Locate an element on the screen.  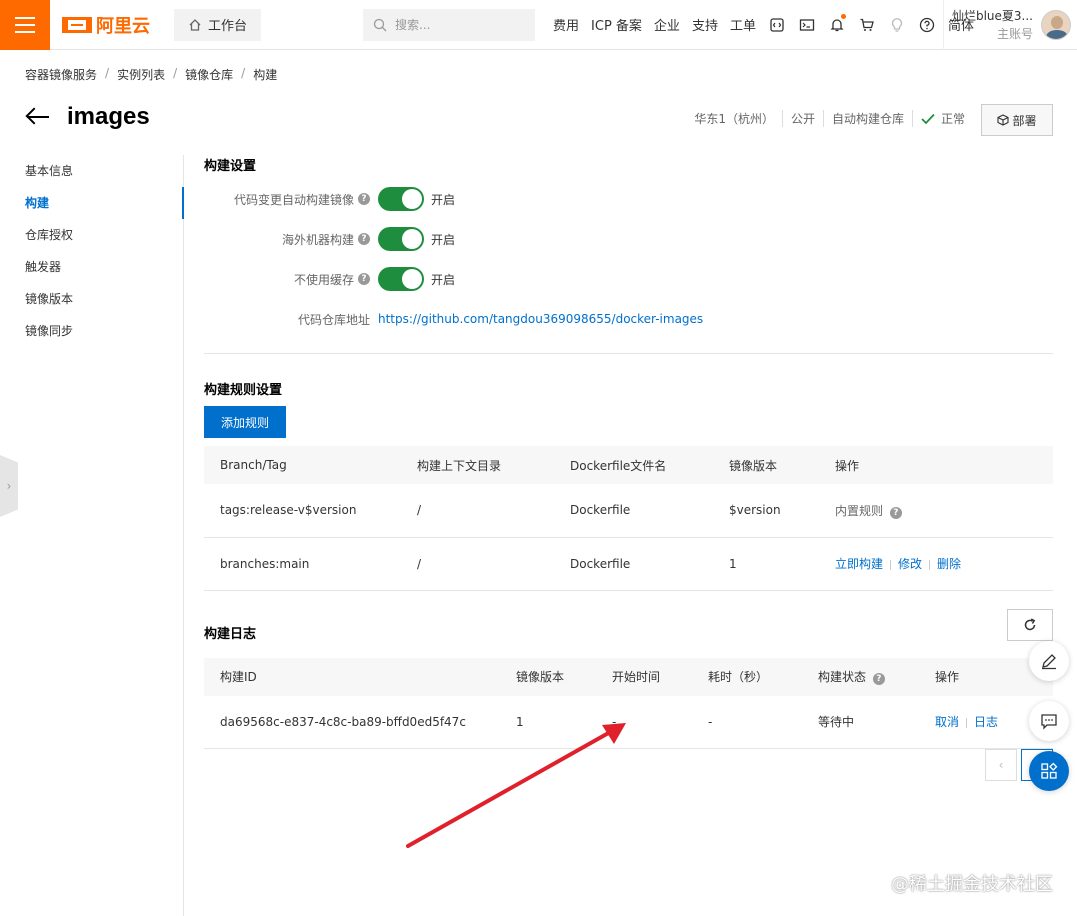
status-badge: 正常 is located at coordinates (938, 118).